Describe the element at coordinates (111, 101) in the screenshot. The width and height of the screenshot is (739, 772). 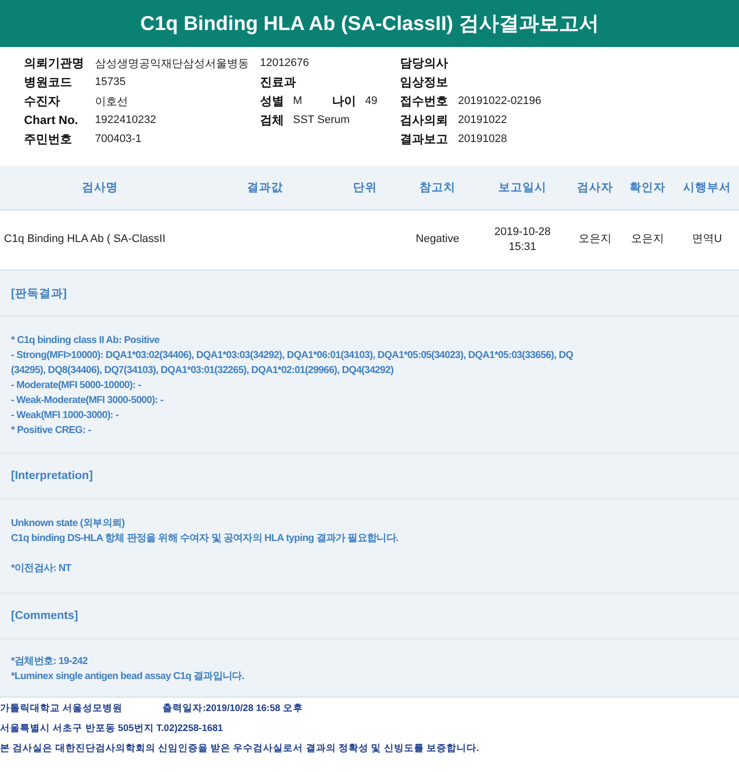
I see `field-value: 이호선` at that location.